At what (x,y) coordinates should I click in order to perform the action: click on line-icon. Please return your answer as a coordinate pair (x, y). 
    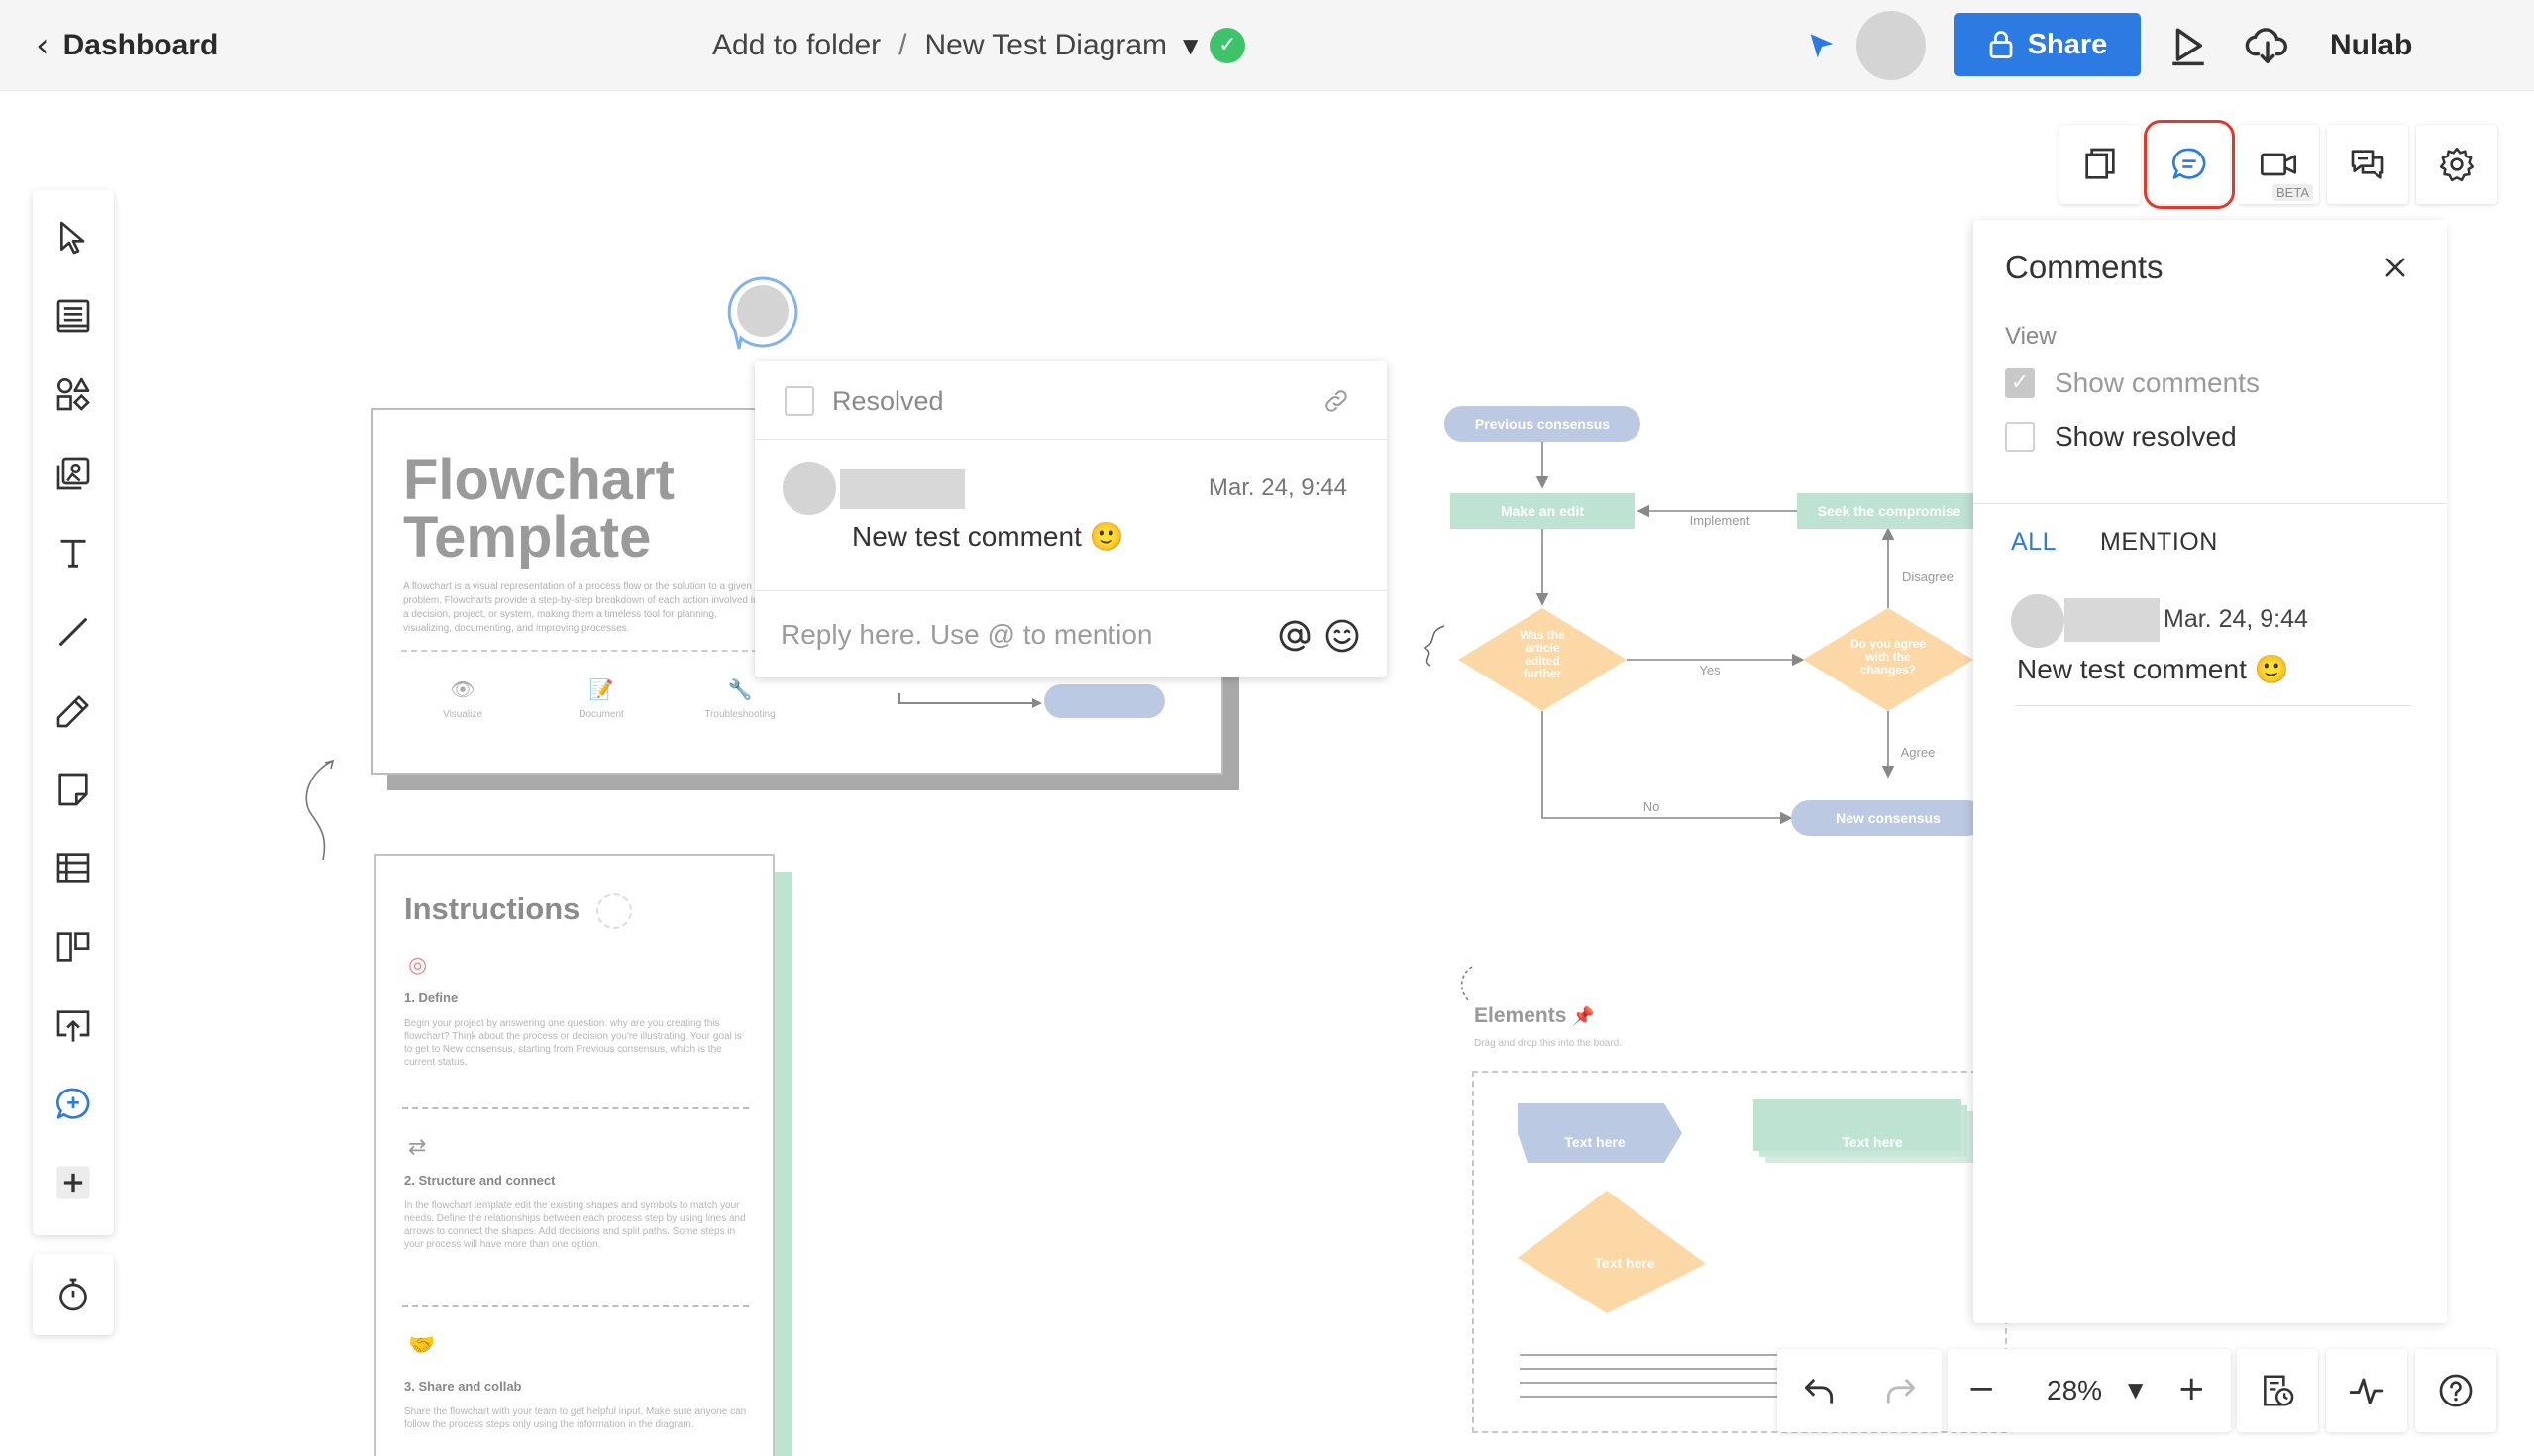
    Looking at the image, I should click on (73, 632).